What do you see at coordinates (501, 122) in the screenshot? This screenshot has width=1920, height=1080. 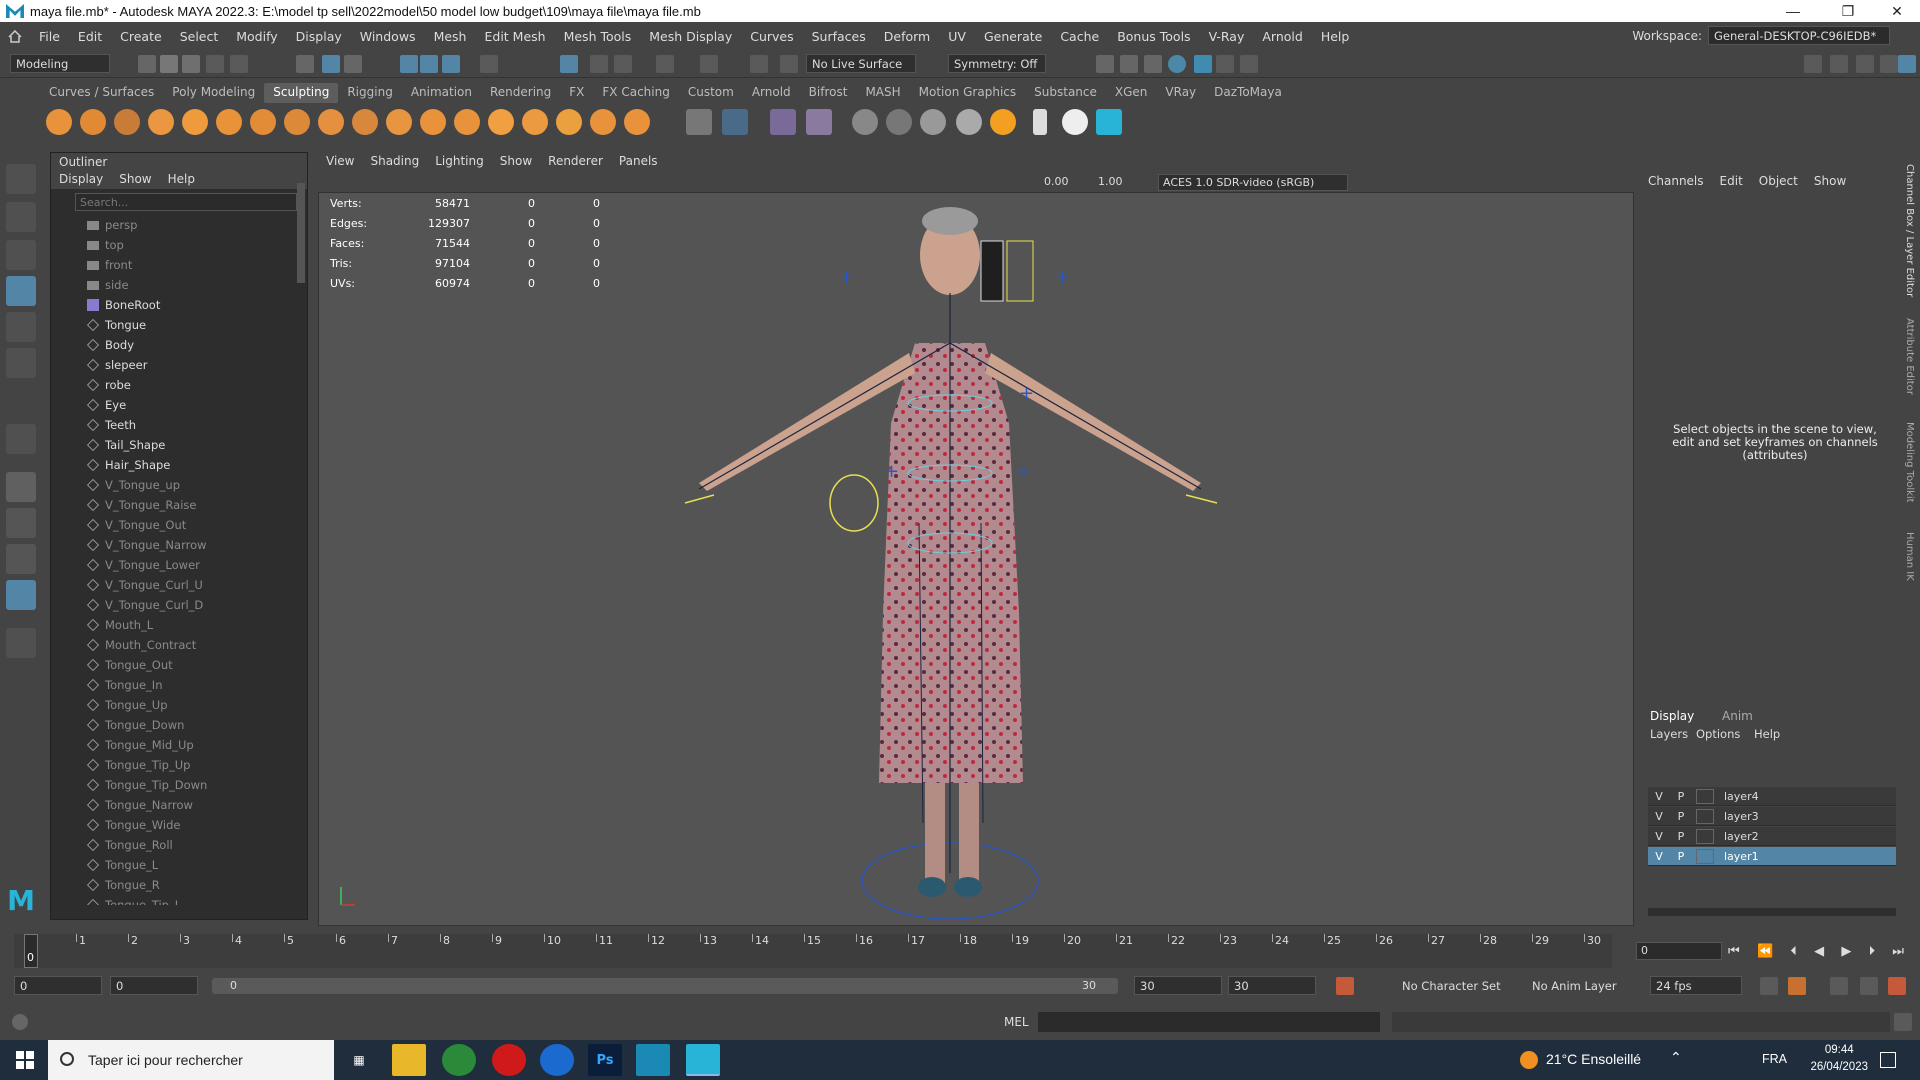 I see `knife-brush-icon` at bounding box center [501, 122].